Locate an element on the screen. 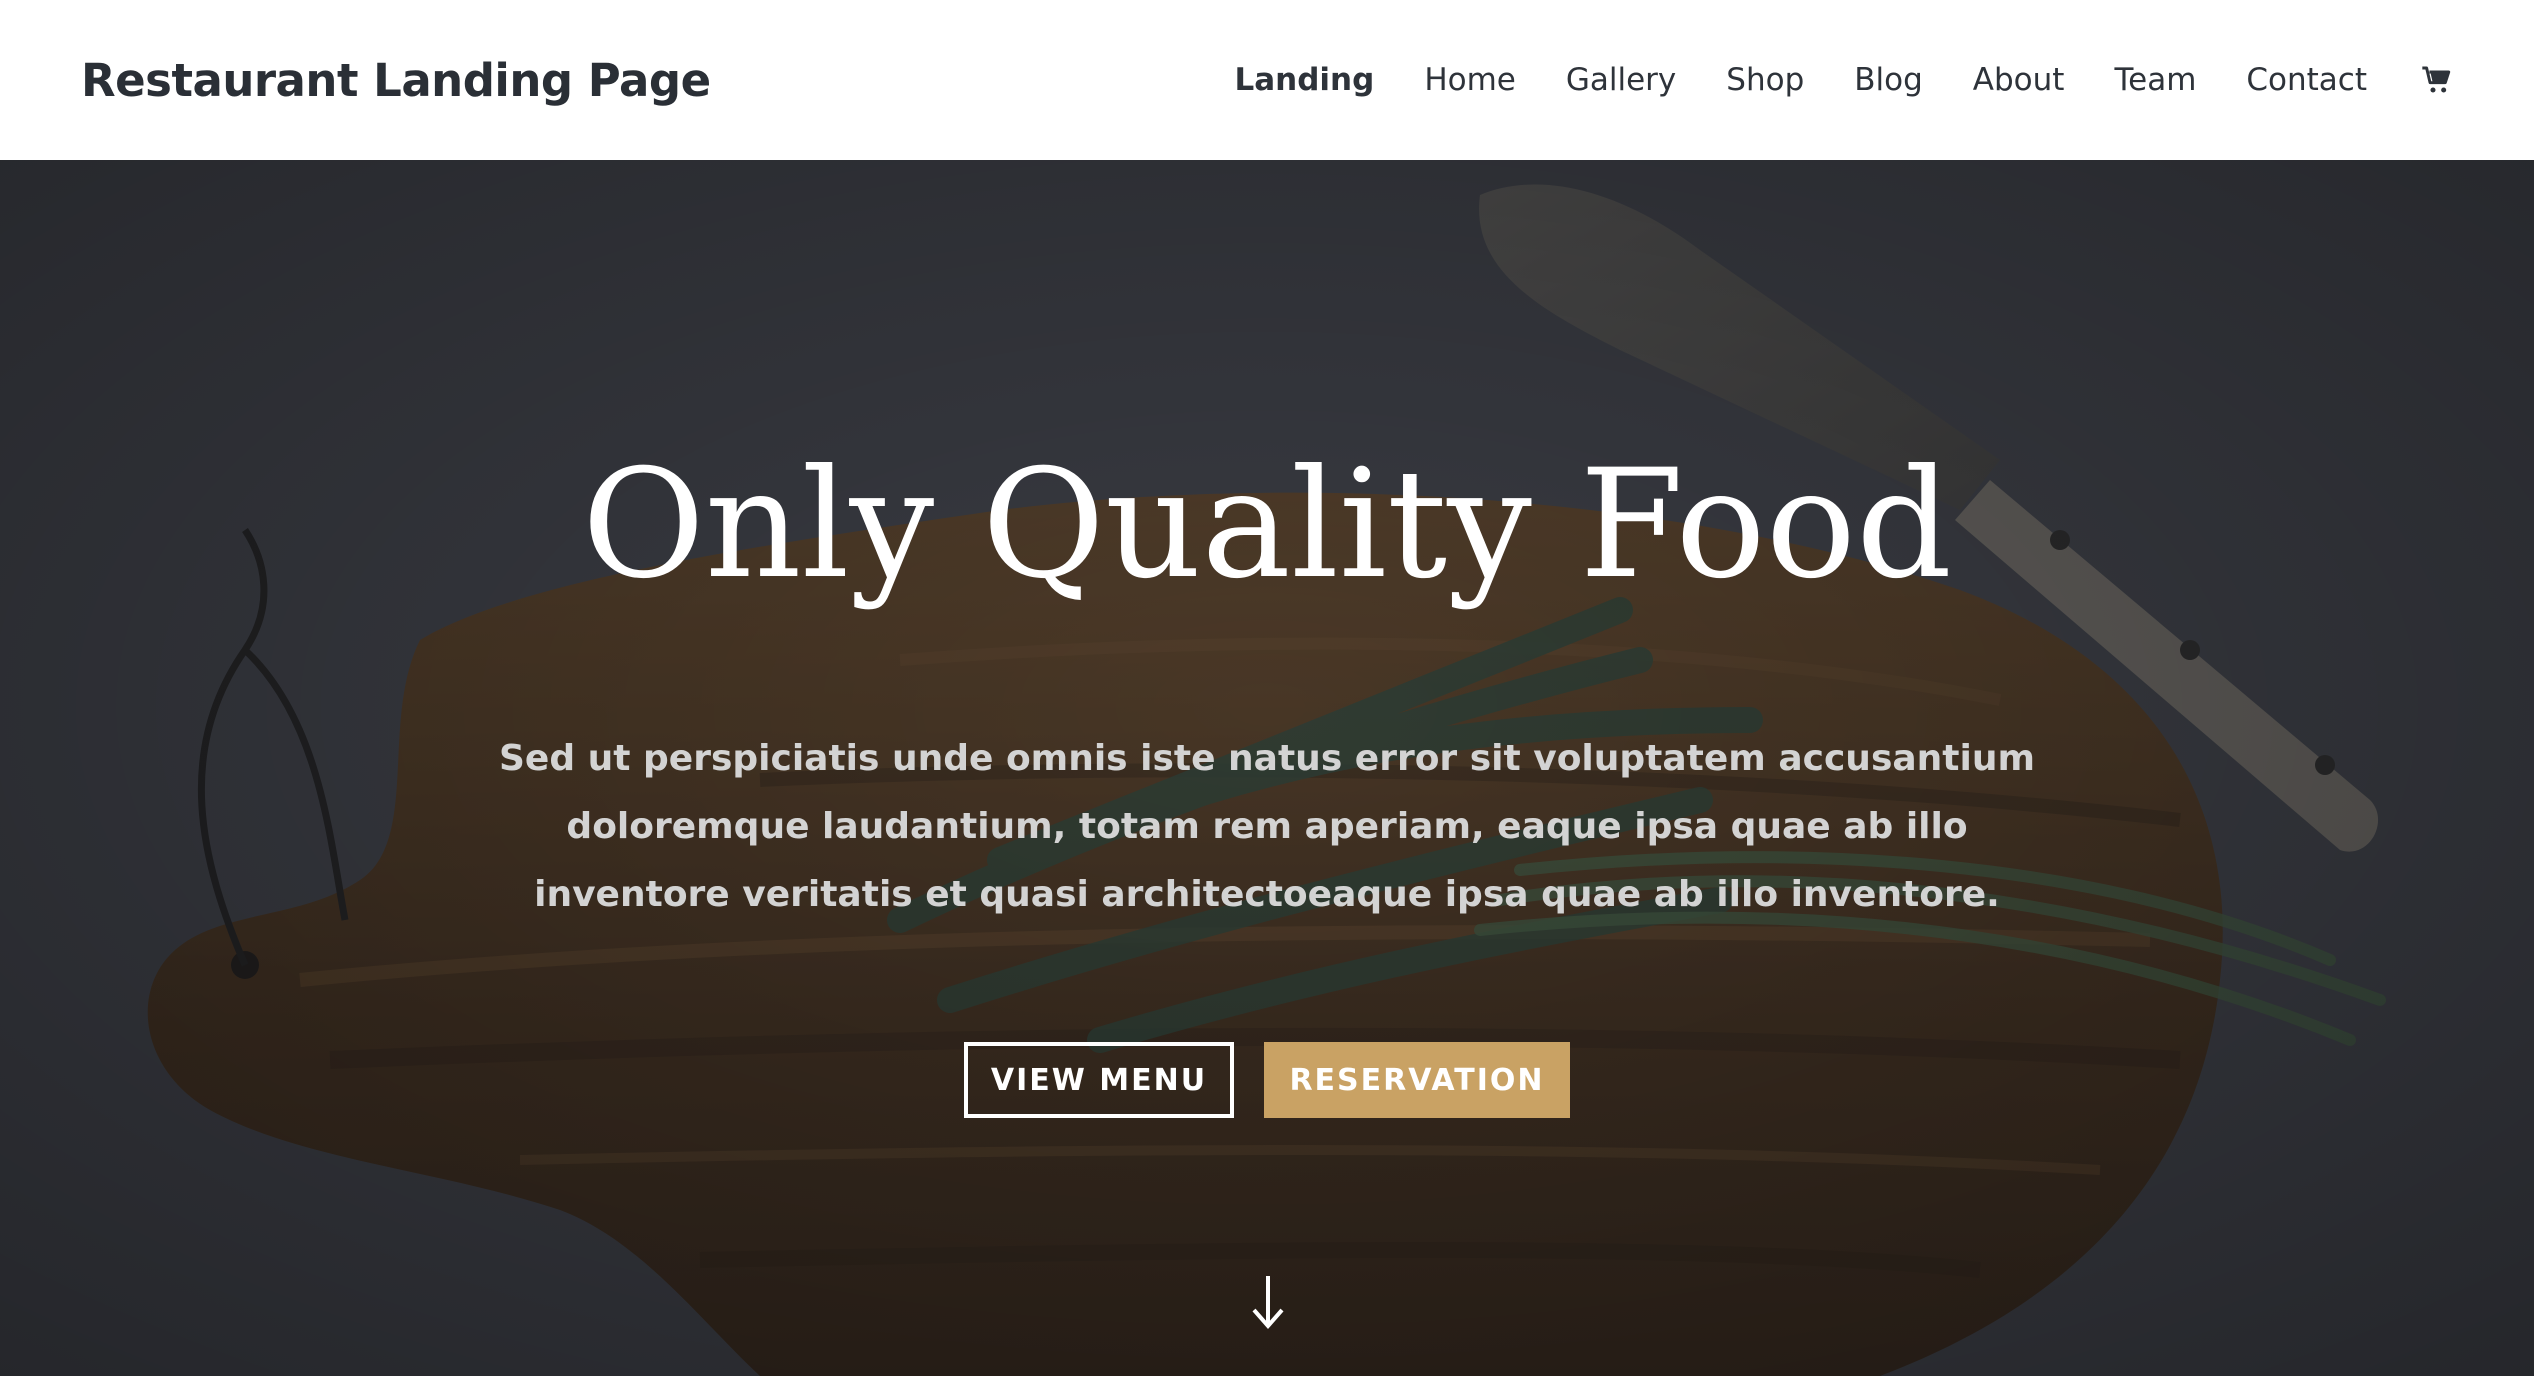 This screenshot has width=2534, height=1376. site-title: Restaurant Landing Page is located at coordinates (396, 80).